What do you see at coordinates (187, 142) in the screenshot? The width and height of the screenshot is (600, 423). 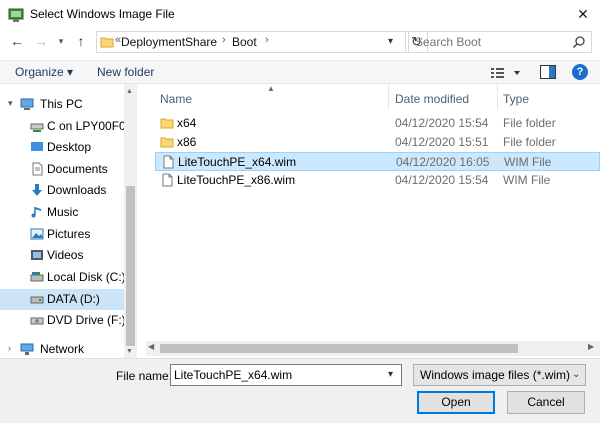 I see `file-name: x86` at bounding box center [187, 142].